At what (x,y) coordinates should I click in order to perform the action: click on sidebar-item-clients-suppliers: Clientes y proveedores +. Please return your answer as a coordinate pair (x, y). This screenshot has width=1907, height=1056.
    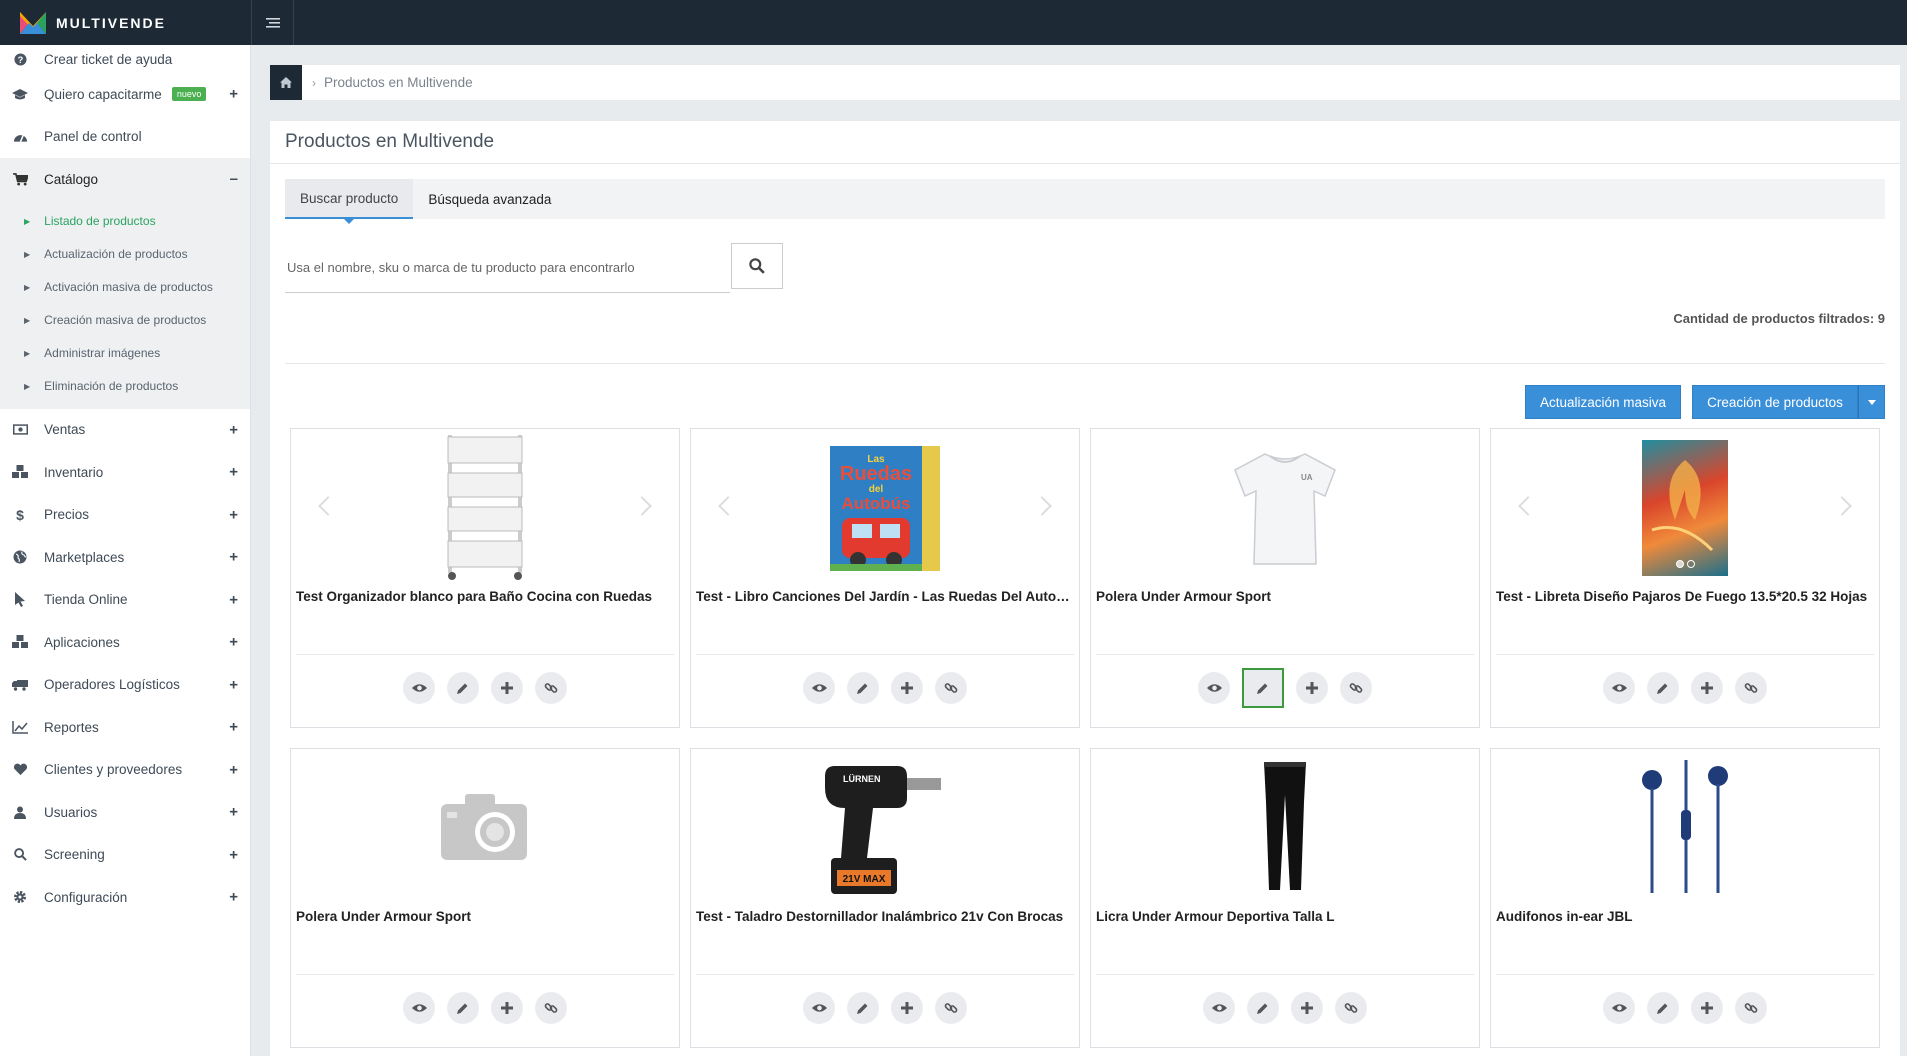
    Looking at the image, I should click on (125, 770).